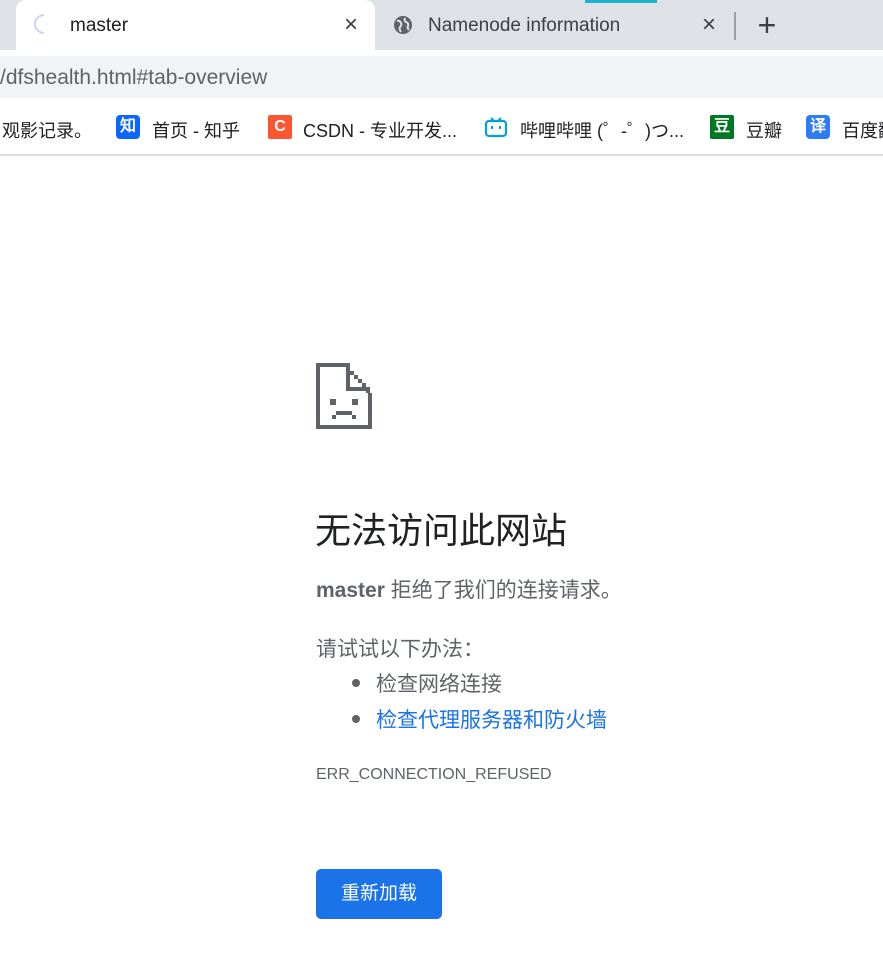 This screenshot has width=883, height=980. What do you see at coordinates (496, 127) in the screenshot?
I see `bilibili-icon` at bounding box center [496, 127].